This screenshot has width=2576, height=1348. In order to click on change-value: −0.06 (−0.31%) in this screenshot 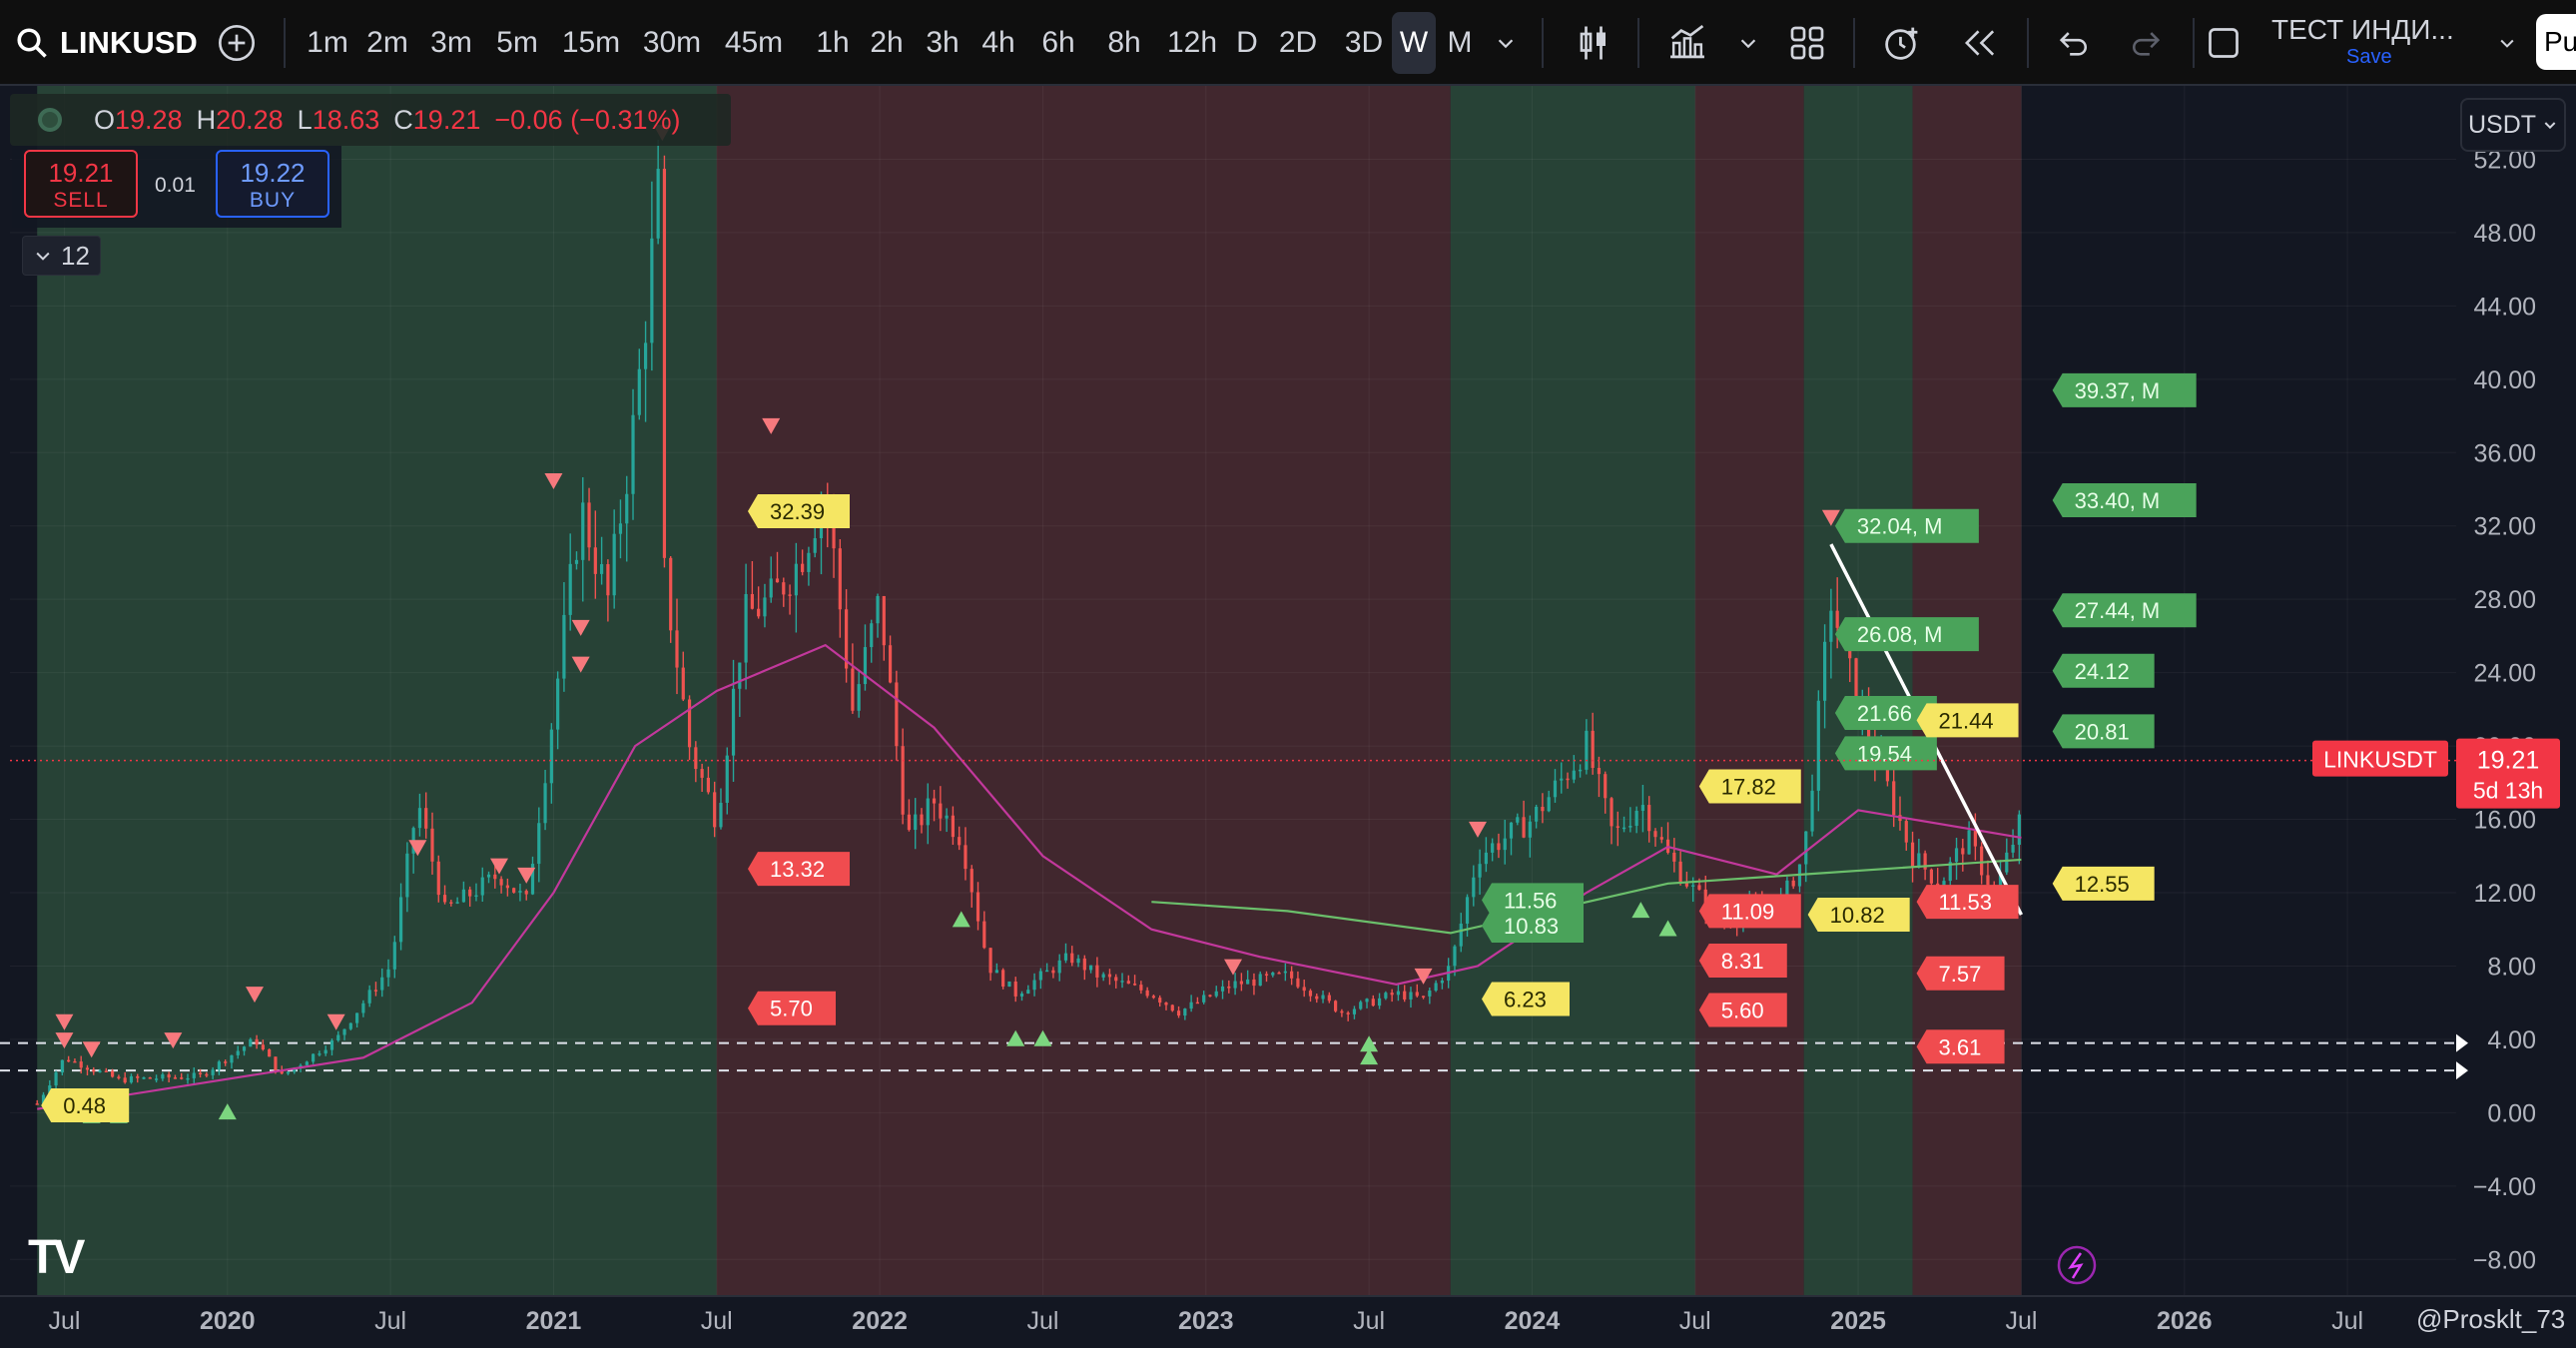, I will do `click(587, 120)`.